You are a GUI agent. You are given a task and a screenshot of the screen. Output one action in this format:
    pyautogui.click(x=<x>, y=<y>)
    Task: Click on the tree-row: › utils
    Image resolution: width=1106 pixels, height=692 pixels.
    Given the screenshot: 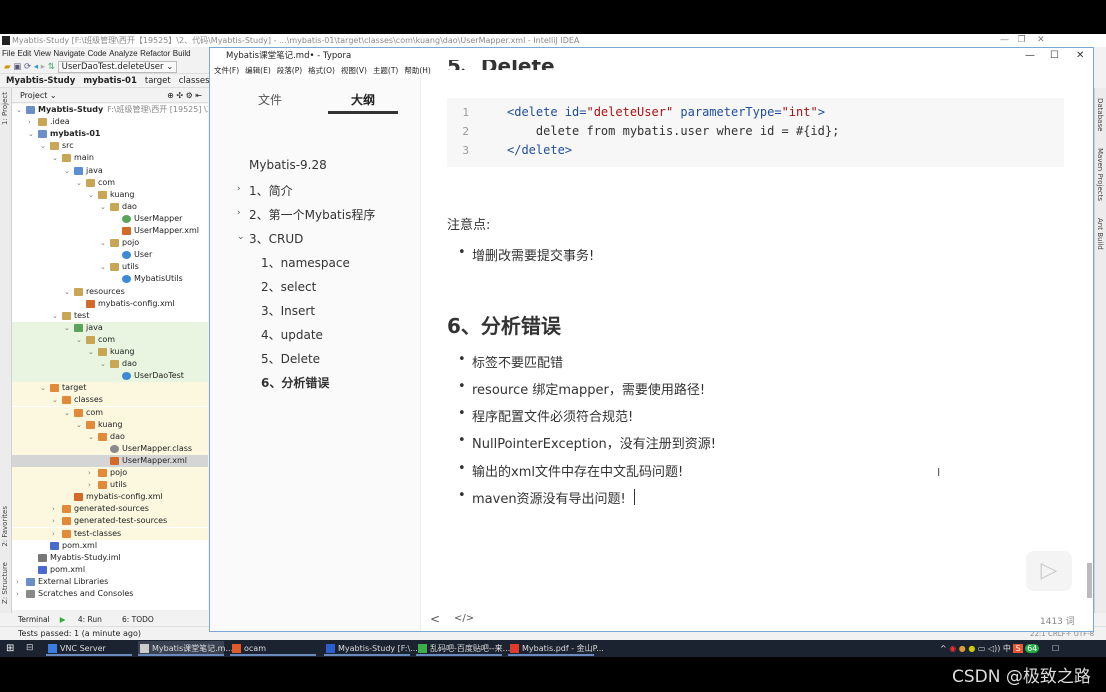 What is the action you would take?
    pyautogui.click(x=110, y=485)
    